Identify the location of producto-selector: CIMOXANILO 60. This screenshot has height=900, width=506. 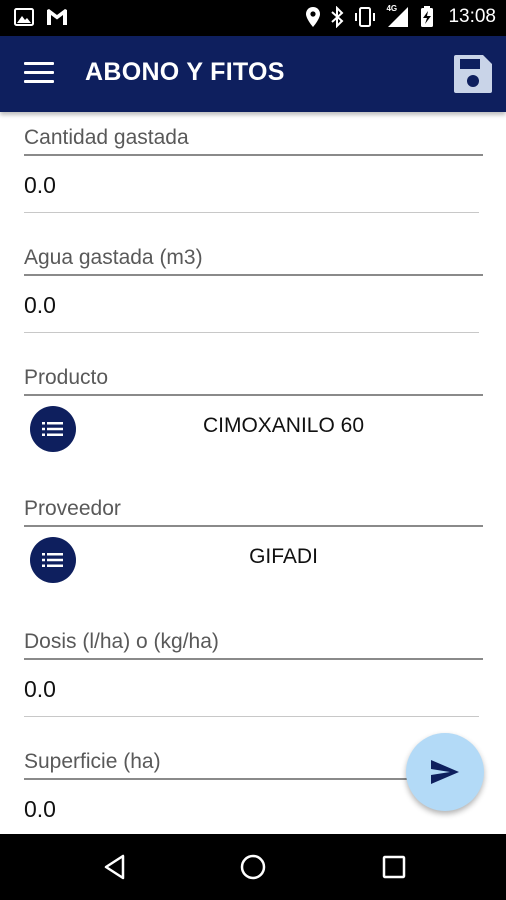
(253, 427).